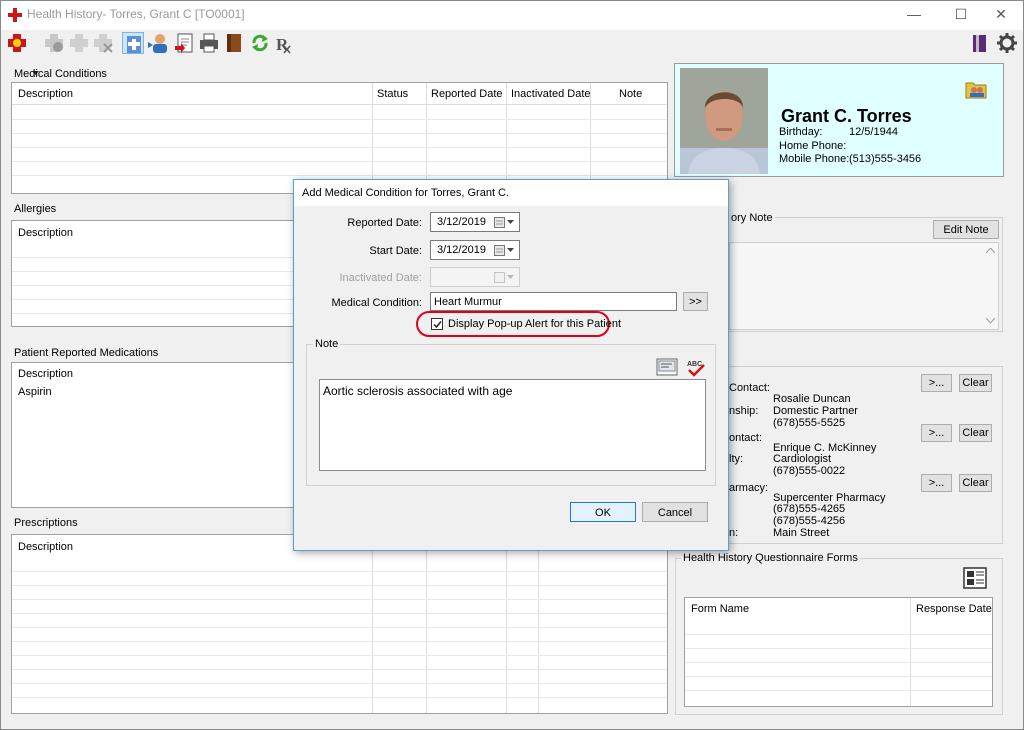 Image resolution: width=1024 pixels, height=730 pixels. Describe the element at coordinates (512, 52) in the screenshot. I see `toolbar: R` at that location.